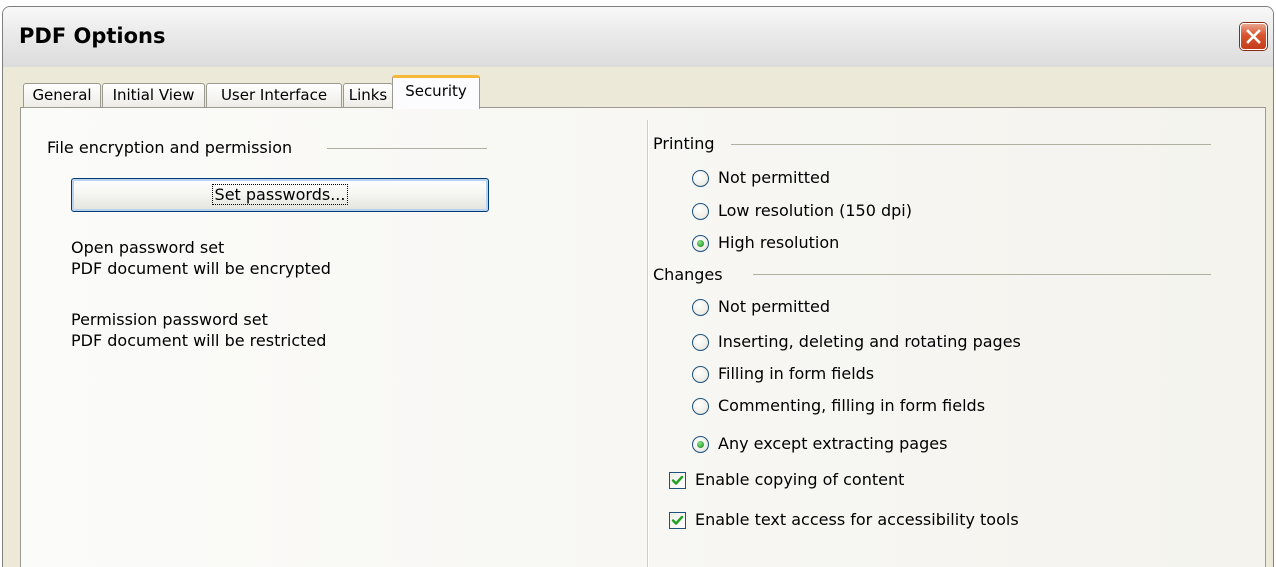 The height and width of the screenshot is (567, 1276). What do you see at coordinates (800, 479) in the screenshot?
I see `checkbox-label: Enable copying of content` at bounding box center [800, 479].